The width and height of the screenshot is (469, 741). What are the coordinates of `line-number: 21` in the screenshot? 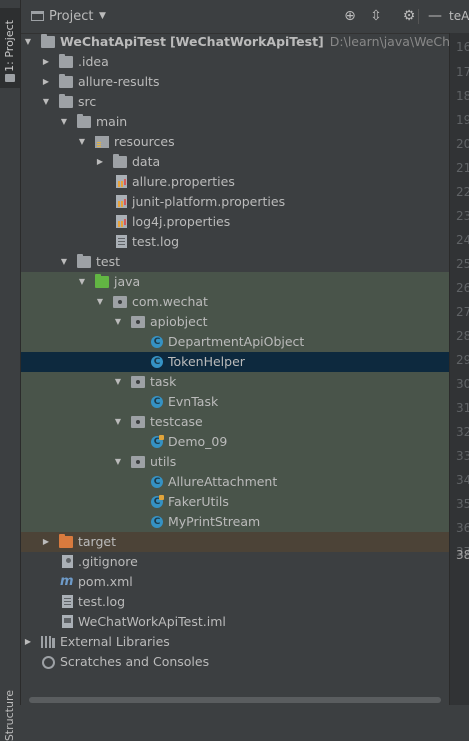 It's located at (462, 168).